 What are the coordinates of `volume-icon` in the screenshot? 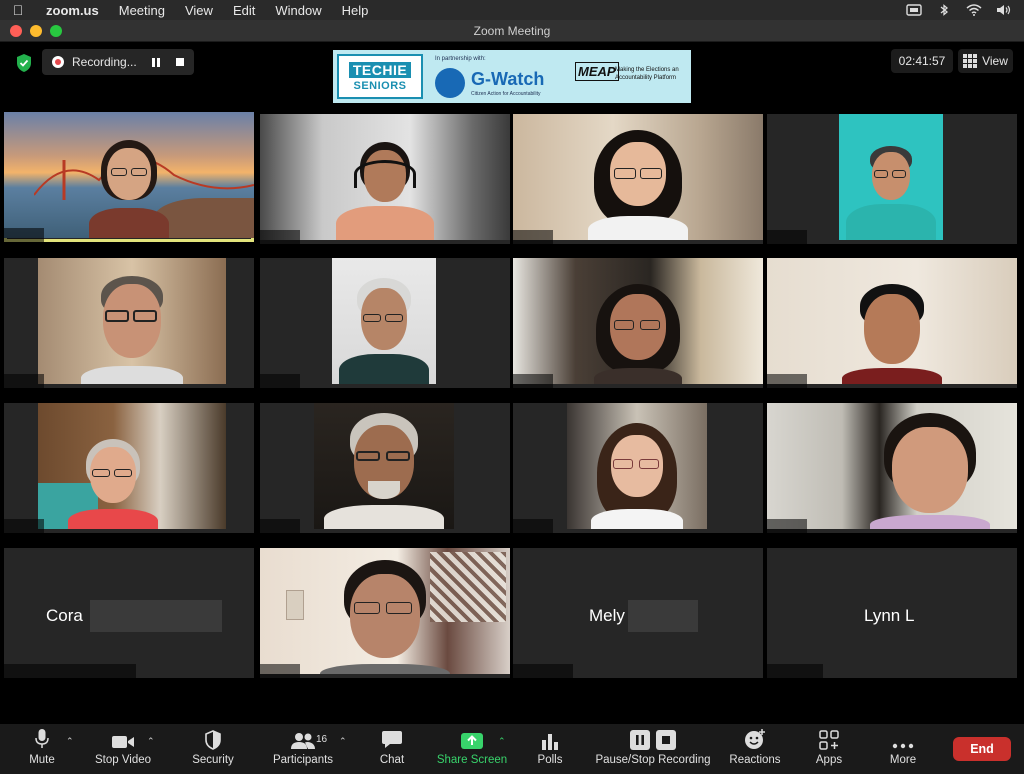 It's located at (1004, 10).